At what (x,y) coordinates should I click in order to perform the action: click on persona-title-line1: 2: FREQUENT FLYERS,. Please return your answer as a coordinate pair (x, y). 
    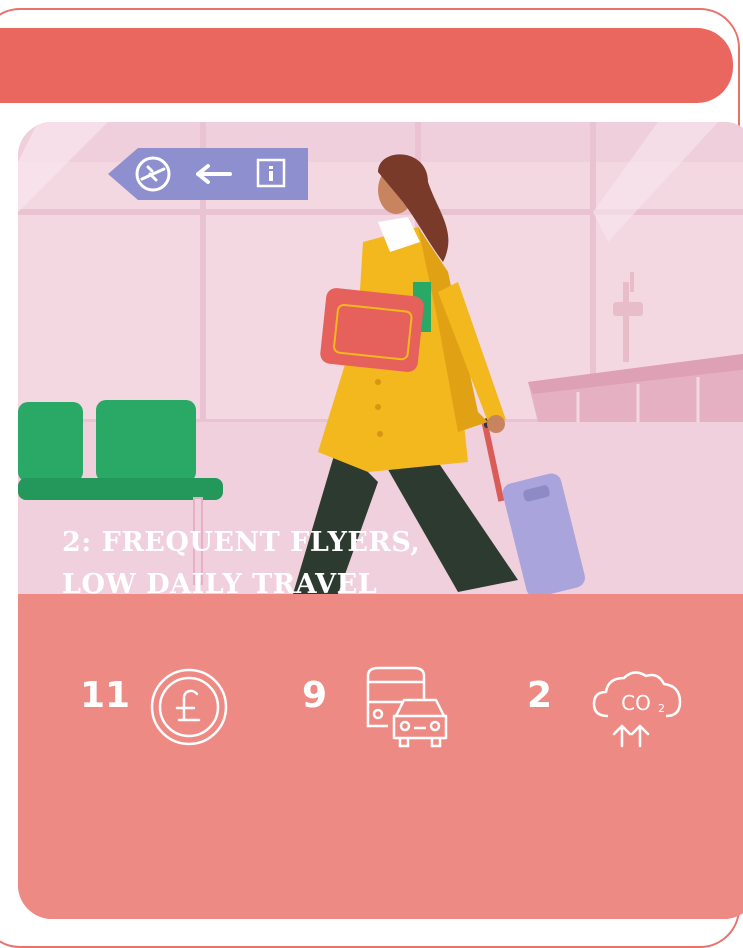
    Looking at the image, I should click on (241, 542).